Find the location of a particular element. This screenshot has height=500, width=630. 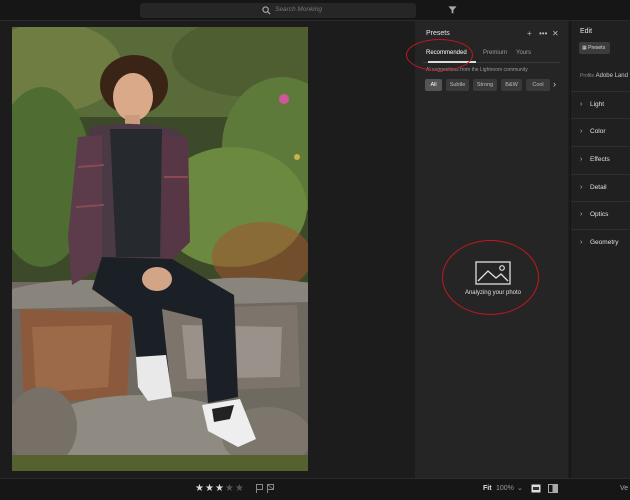

zoom-value: 100% is located at coordinates (505, 488).